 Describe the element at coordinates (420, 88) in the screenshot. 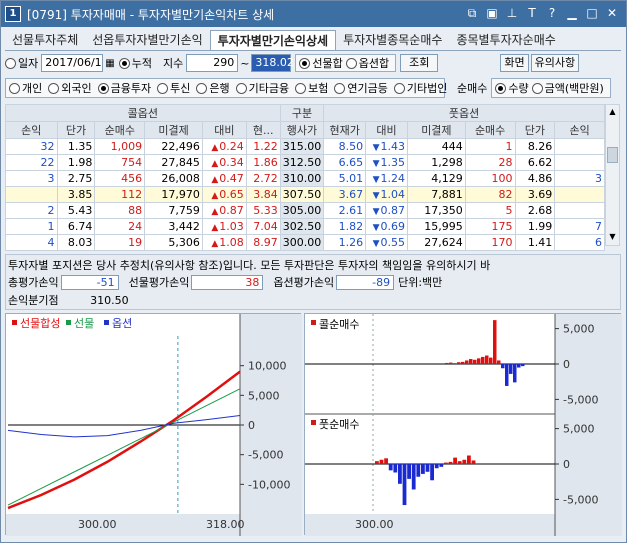

I see `investor-radio-9: 기타법인` at that location.